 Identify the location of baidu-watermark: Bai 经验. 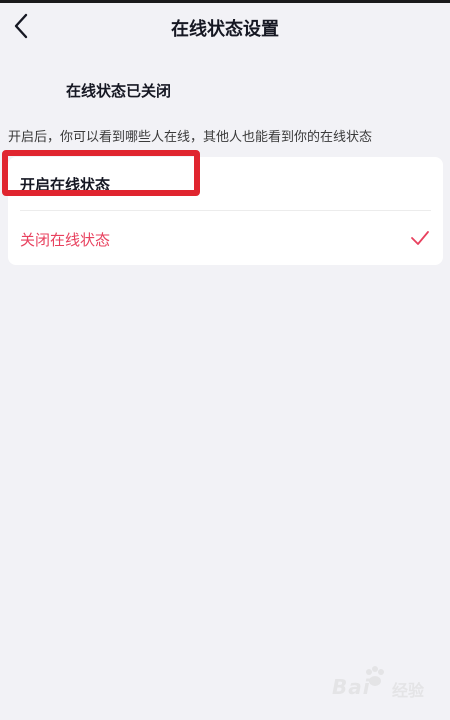
(382, 685).